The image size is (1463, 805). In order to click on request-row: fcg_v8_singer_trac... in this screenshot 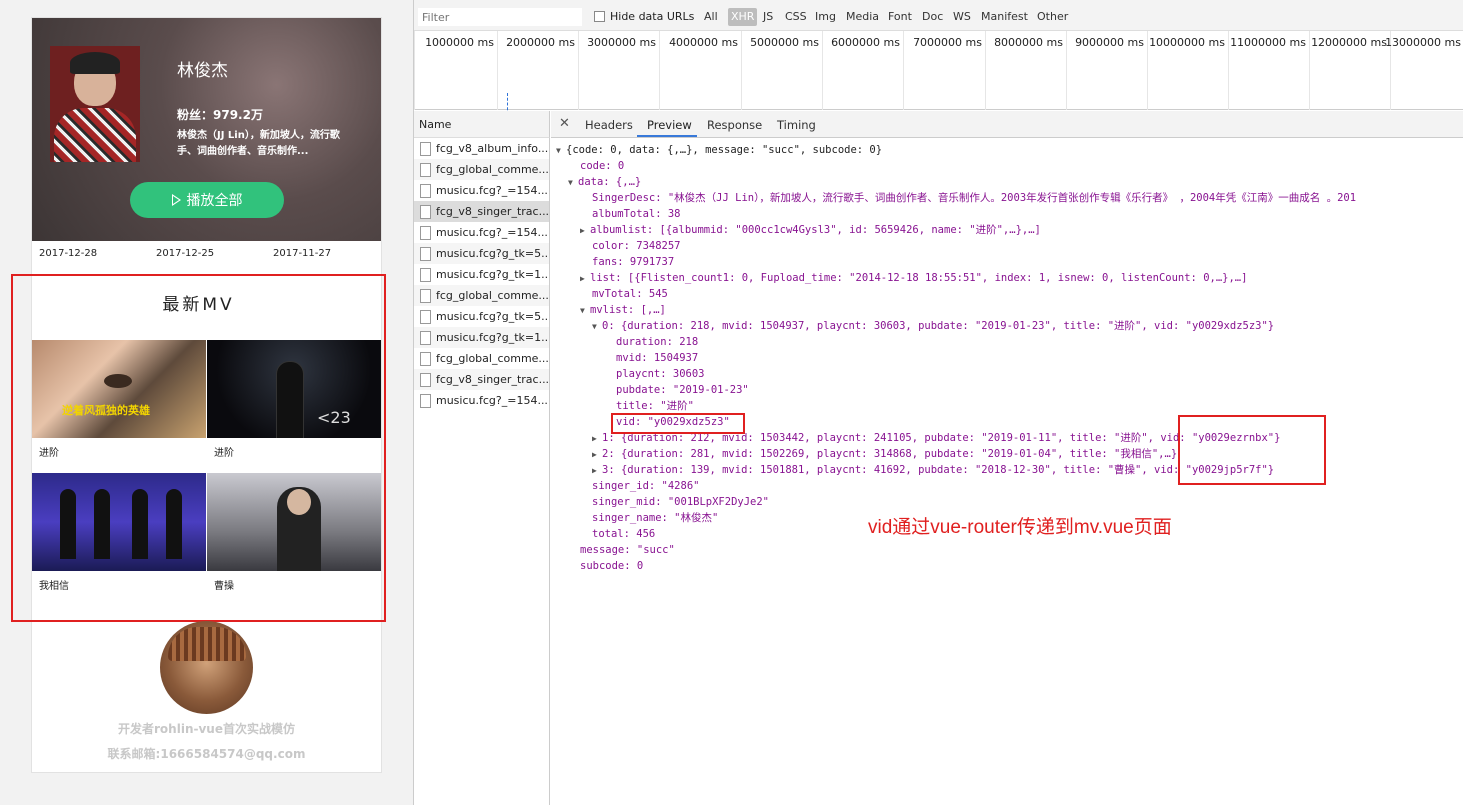, I will do `click(481, 379)`.